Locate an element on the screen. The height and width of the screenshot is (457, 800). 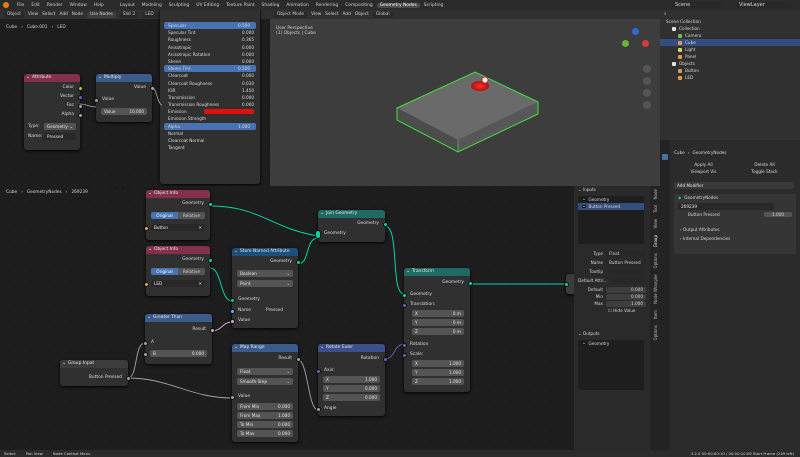
tooltip-field is located at coordinates (626, 271).